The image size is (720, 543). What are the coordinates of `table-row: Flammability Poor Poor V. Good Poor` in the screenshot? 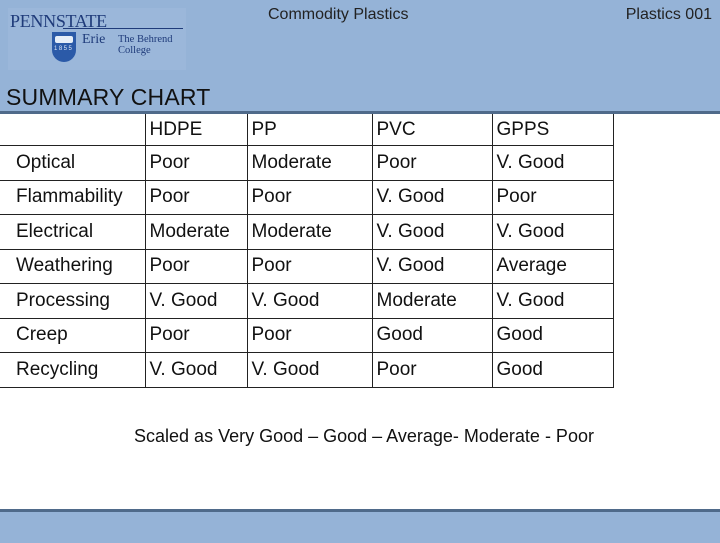 It's located at (307, 197).